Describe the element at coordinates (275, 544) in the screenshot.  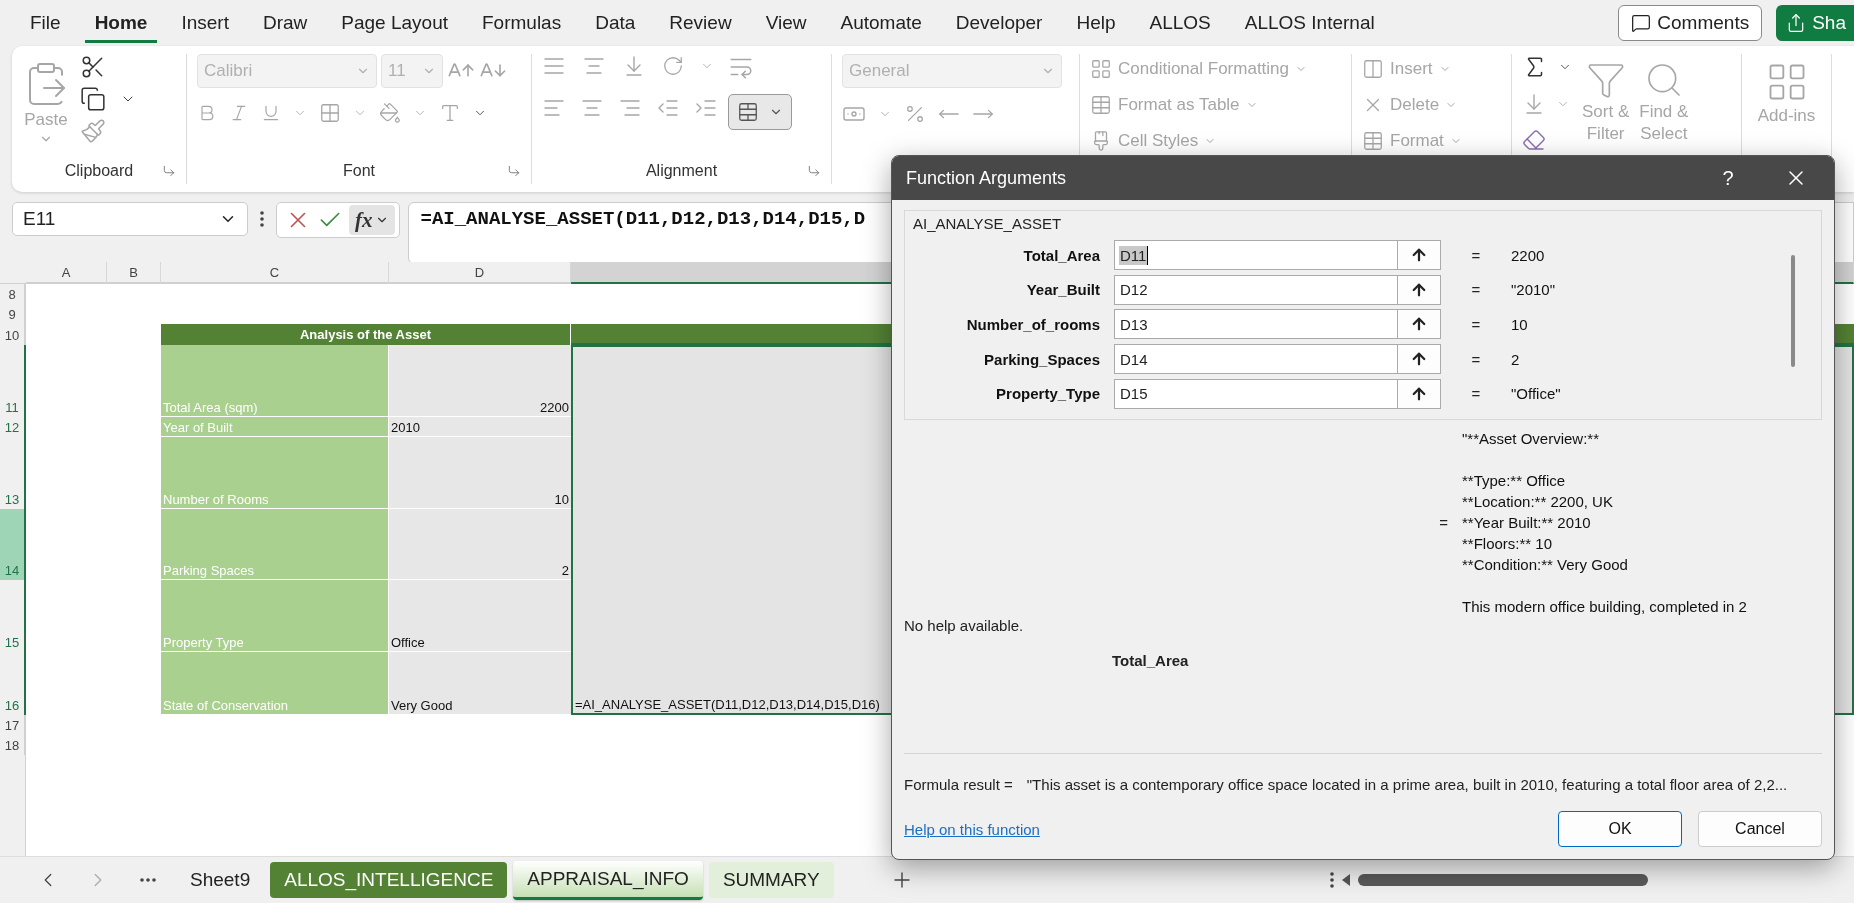
I see `table-cell: Parking Spaces` at that location.